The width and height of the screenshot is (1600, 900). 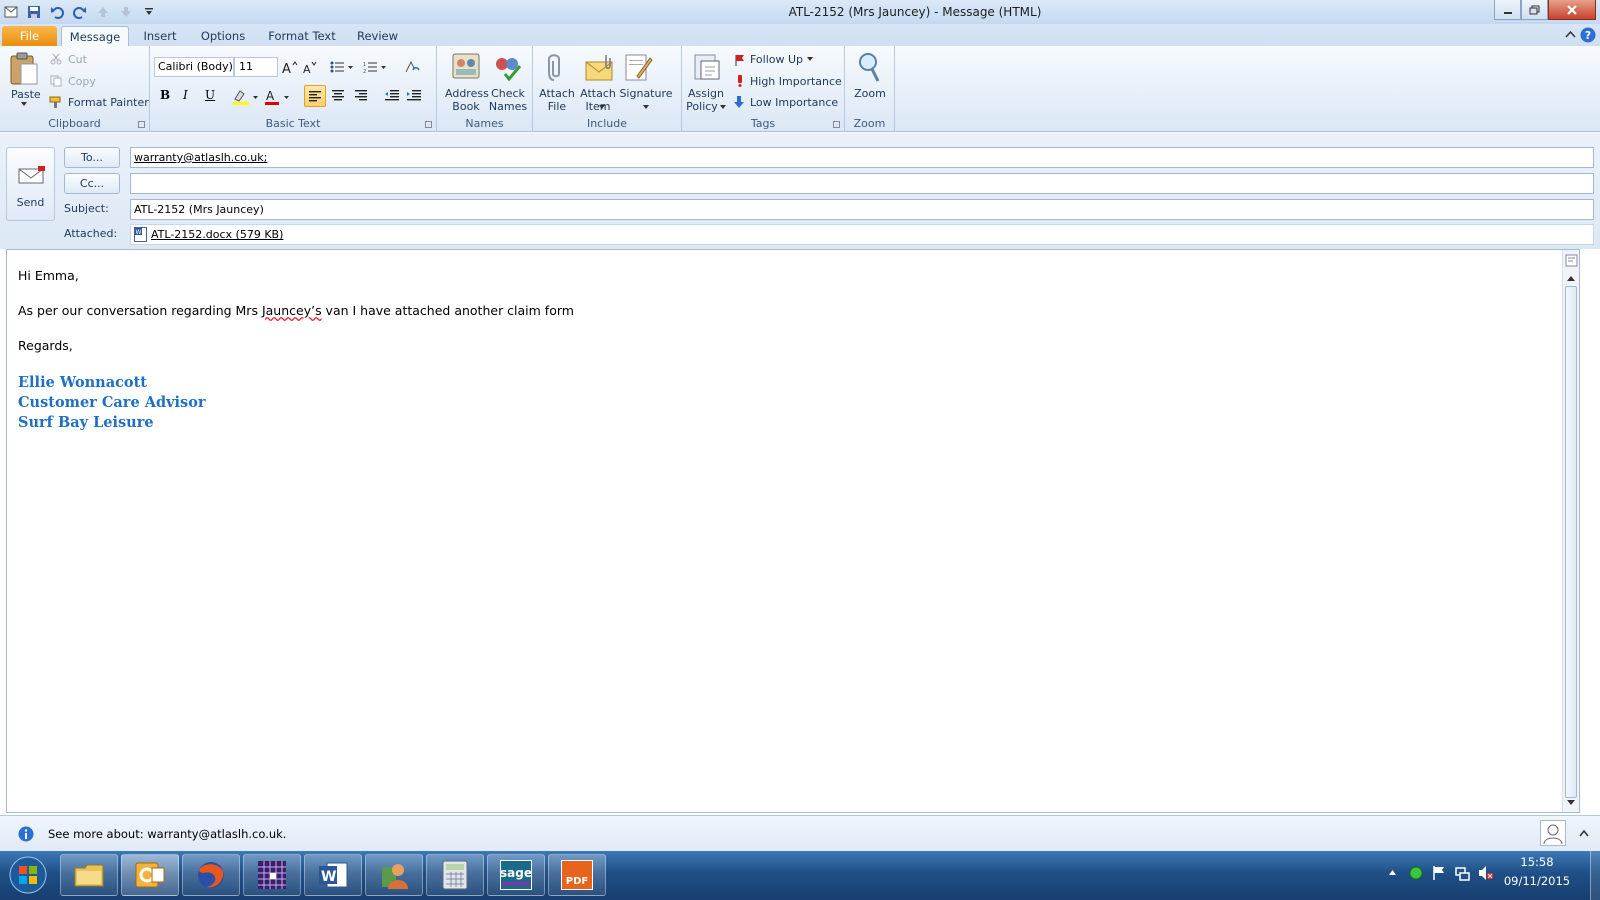 I want to click on font-size-select: 11, so click(x=256, y=67).